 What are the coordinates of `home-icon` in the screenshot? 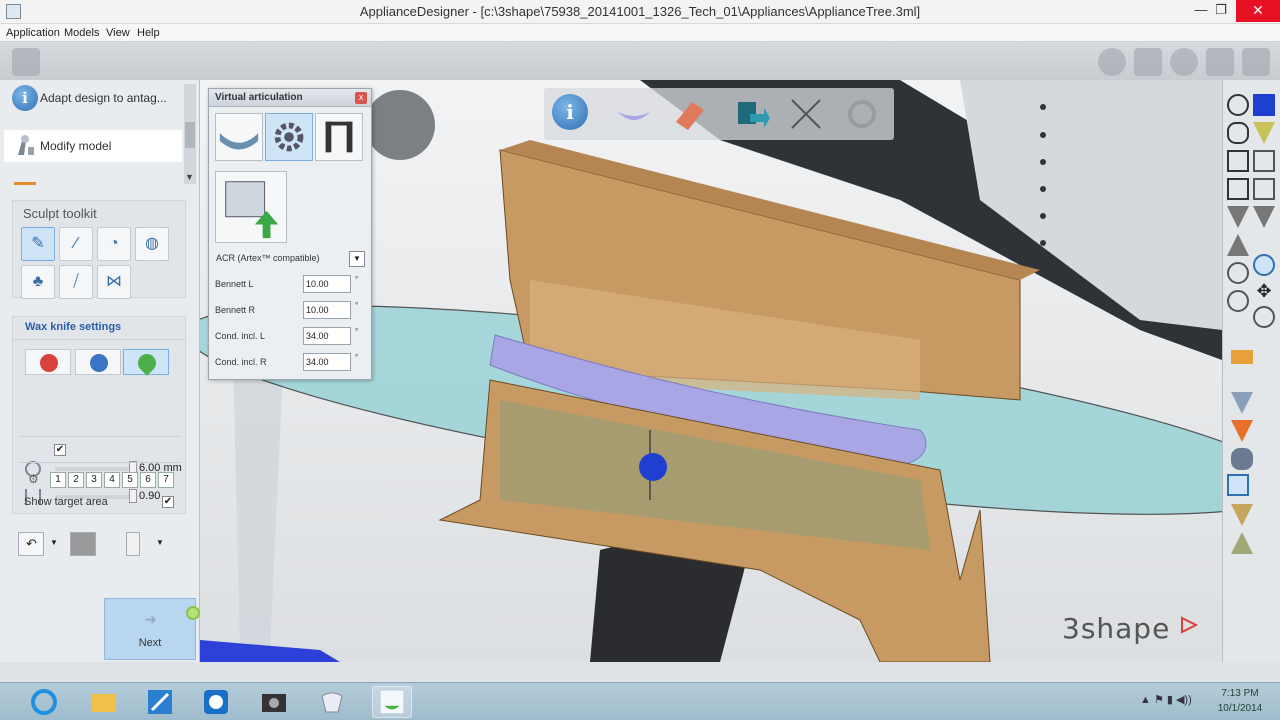 It's located at (26, 62).